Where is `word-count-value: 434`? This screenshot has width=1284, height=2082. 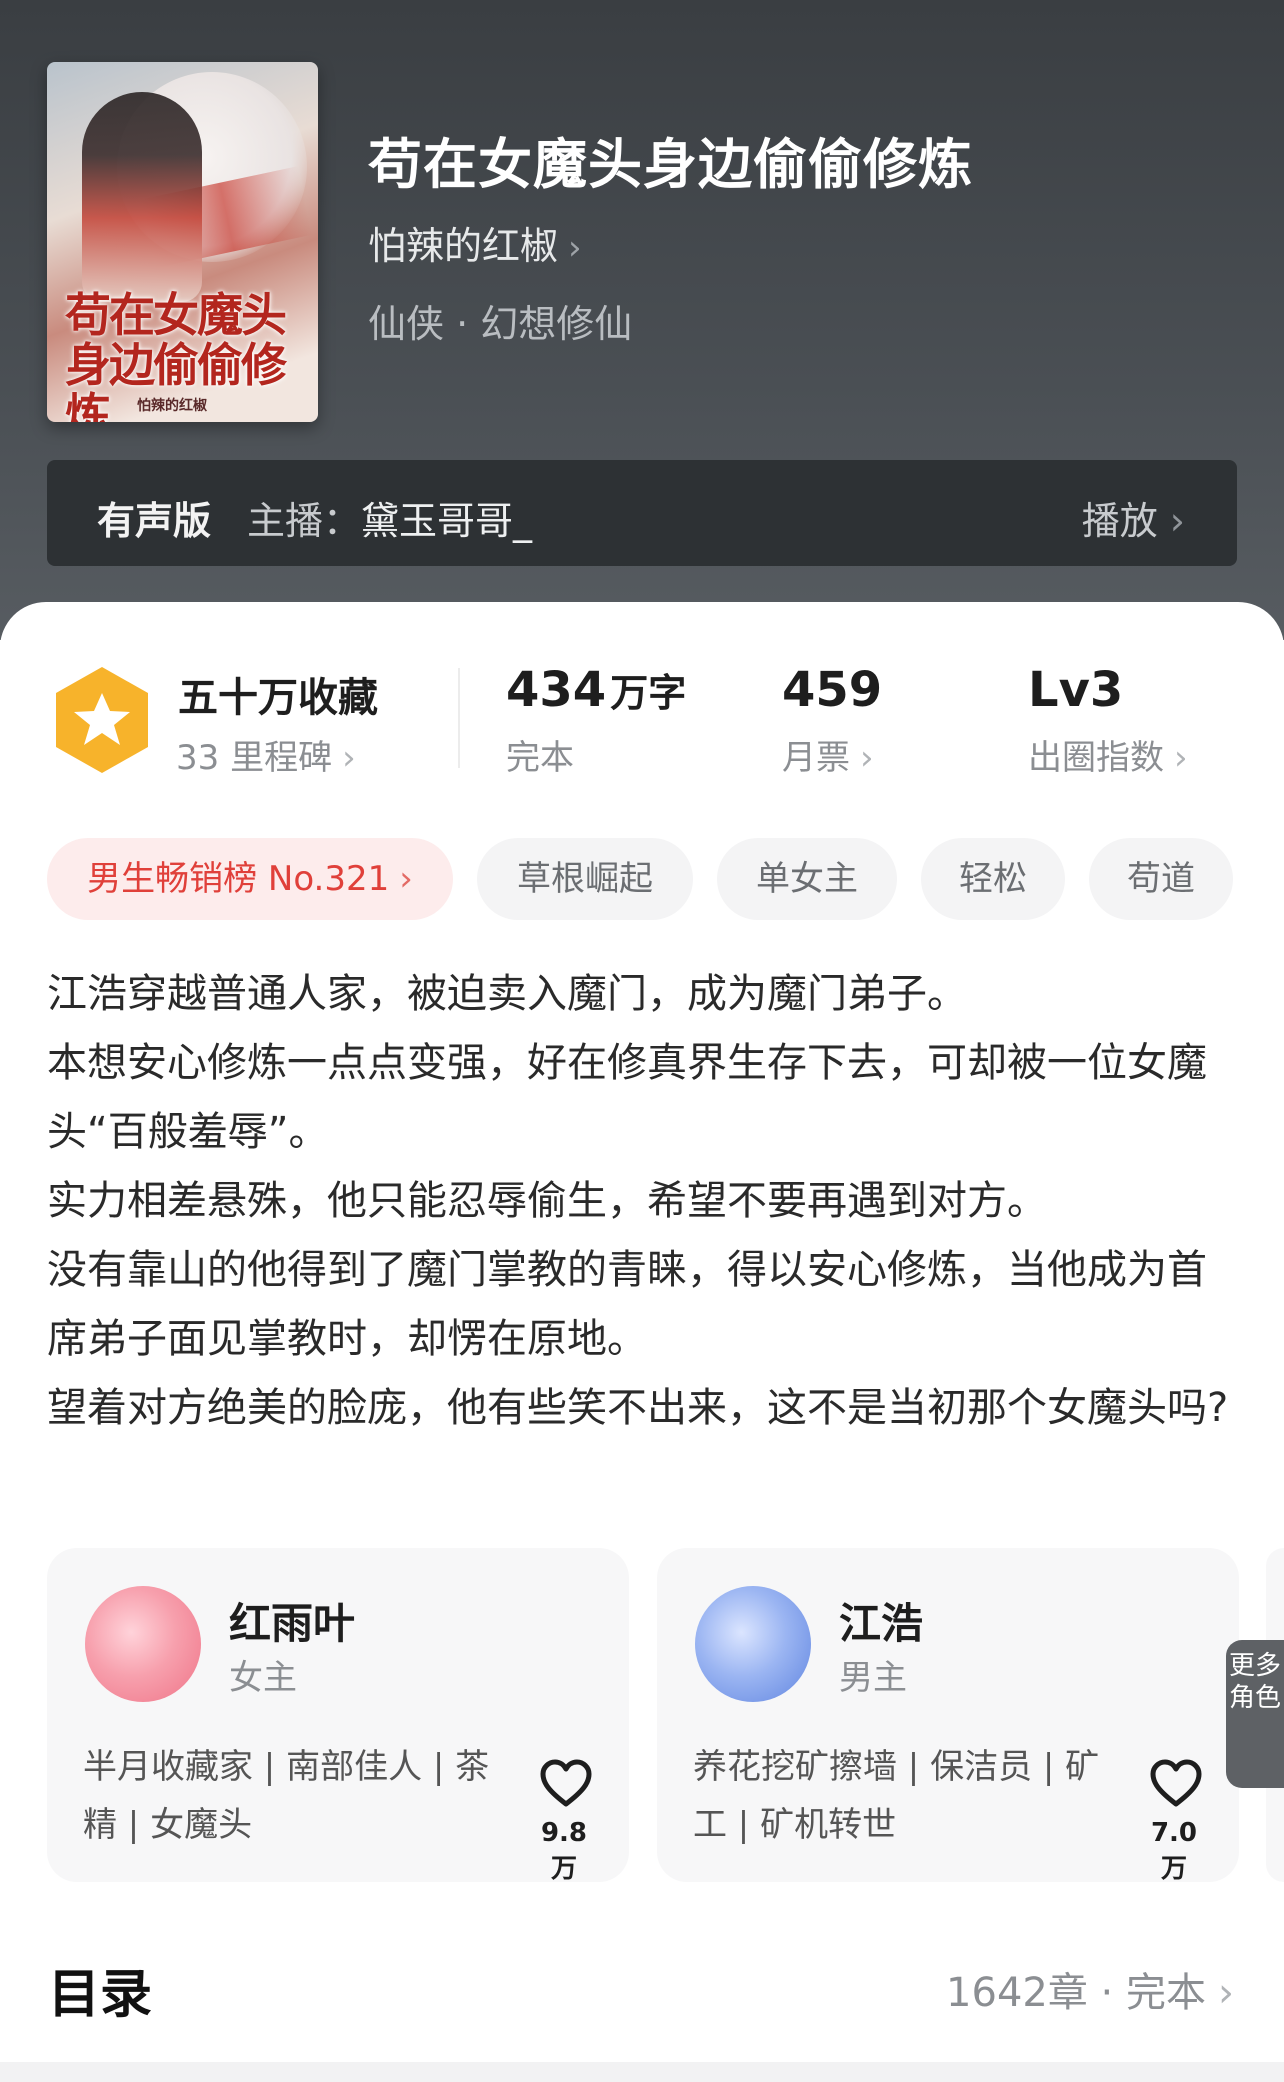
word-count-value: 434 is located at coordinates (556, 690).